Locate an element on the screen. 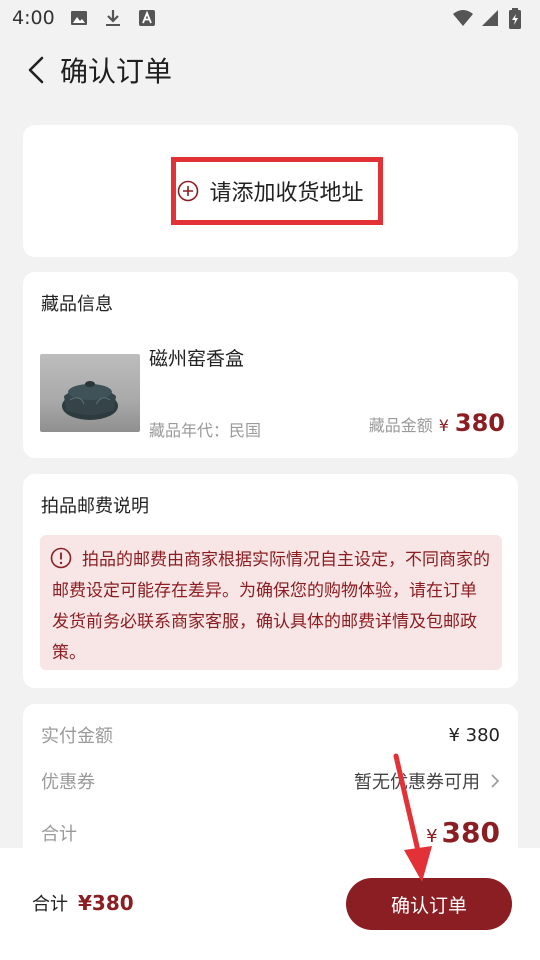  page-title: 确认订单 is located at coordinates (116, 71).